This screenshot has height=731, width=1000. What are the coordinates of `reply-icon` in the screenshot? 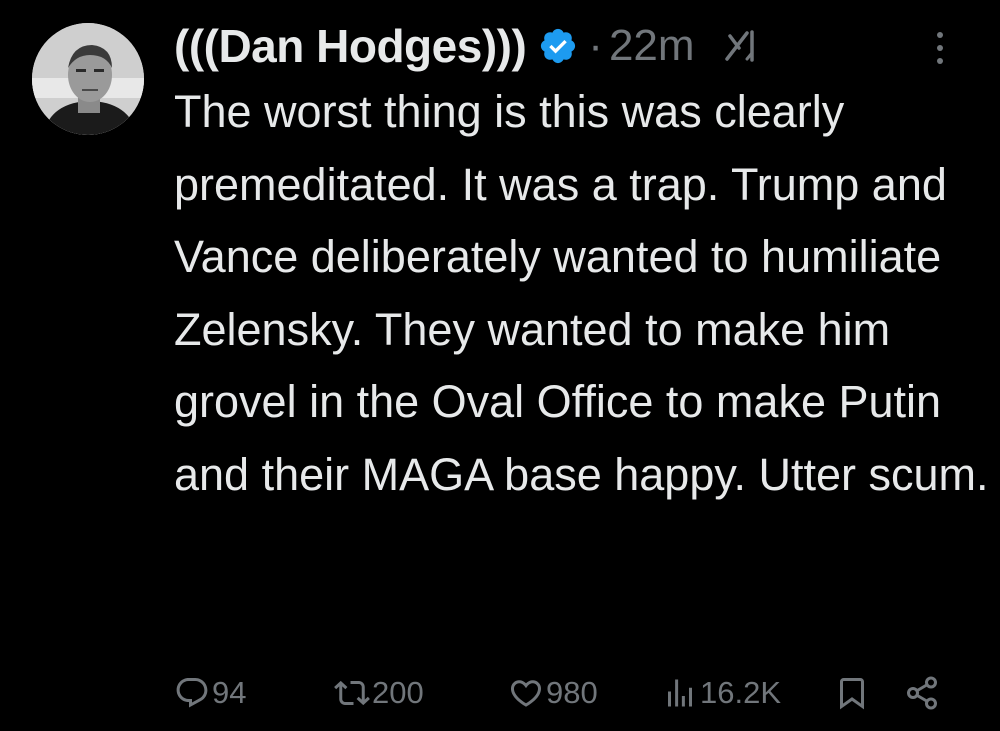 It's located at (192, 693).